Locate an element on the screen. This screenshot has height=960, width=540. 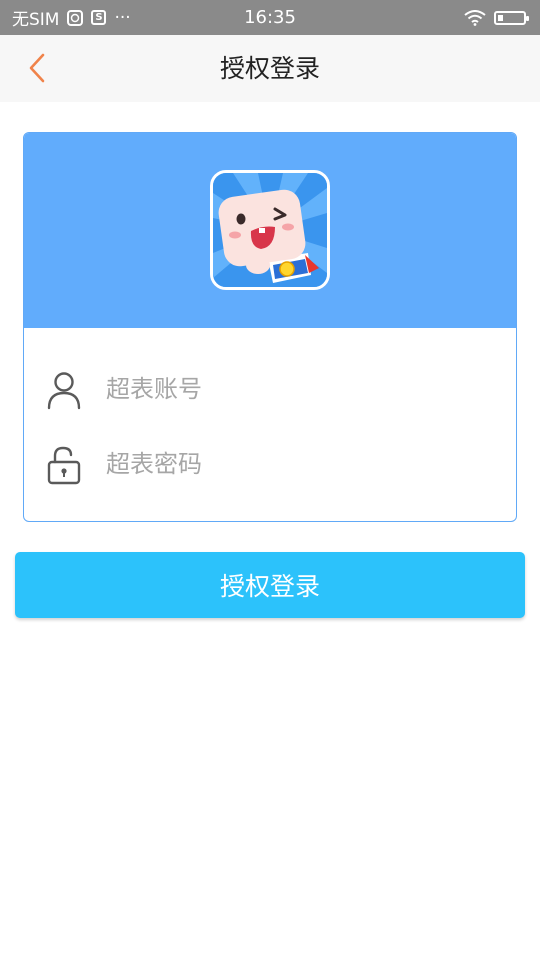
status-right-group is located at coordinates (496, 17).